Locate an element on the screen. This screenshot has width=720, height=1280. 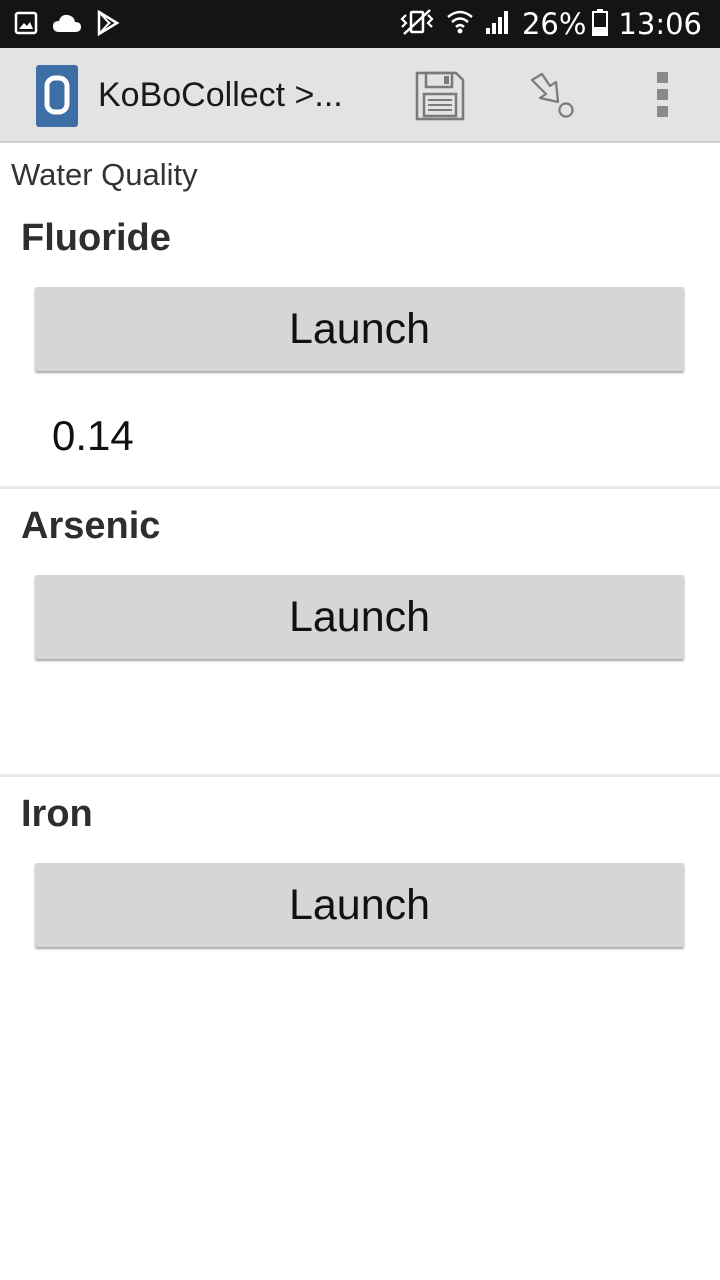
go-to-icon is located at coordinates (553, 98).